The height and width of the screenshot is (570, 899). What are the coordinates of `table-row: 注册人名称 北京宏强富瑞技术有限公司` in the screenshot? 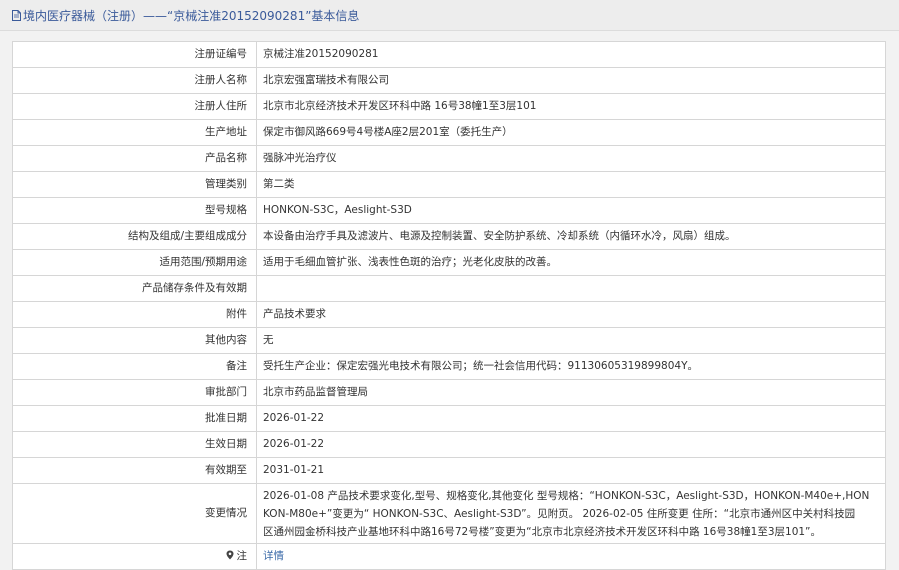 It's located at (449, 80).